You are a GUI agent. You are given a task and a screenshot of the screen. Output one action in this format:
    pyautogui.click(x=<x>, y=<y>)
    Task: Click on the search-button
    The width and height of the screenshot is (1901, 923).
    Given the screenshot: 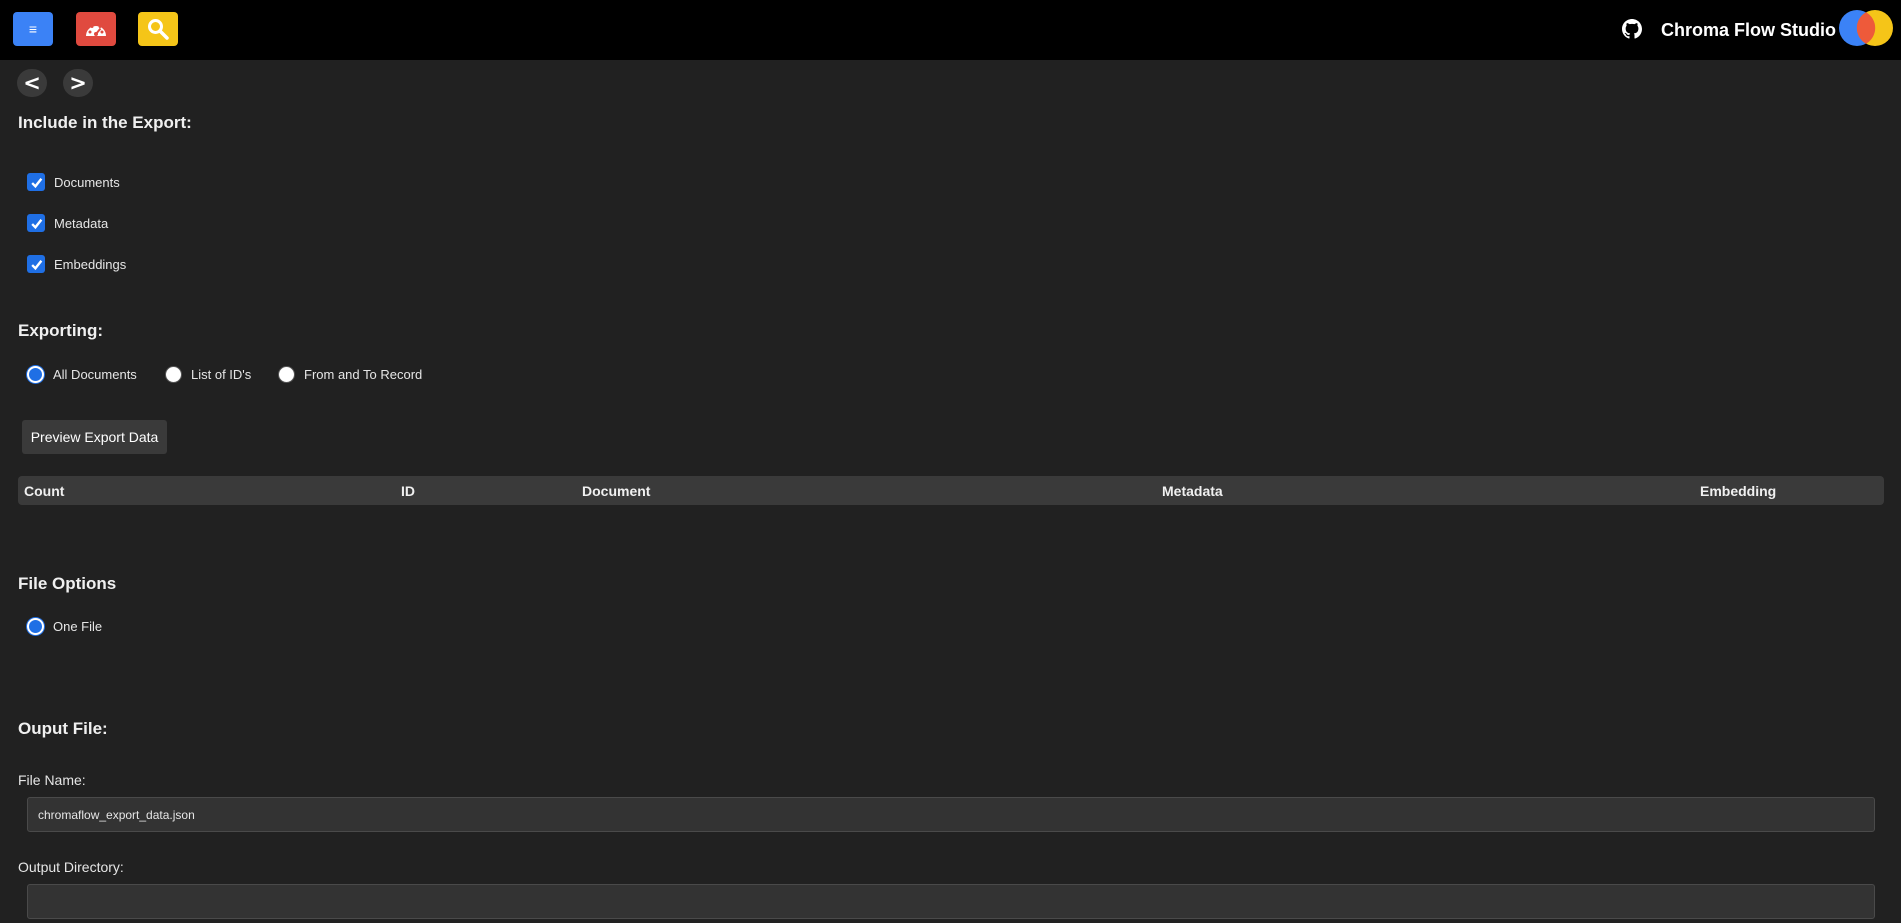 What is the action you would take?
    pyautogui.click(x=158, y=29)
    